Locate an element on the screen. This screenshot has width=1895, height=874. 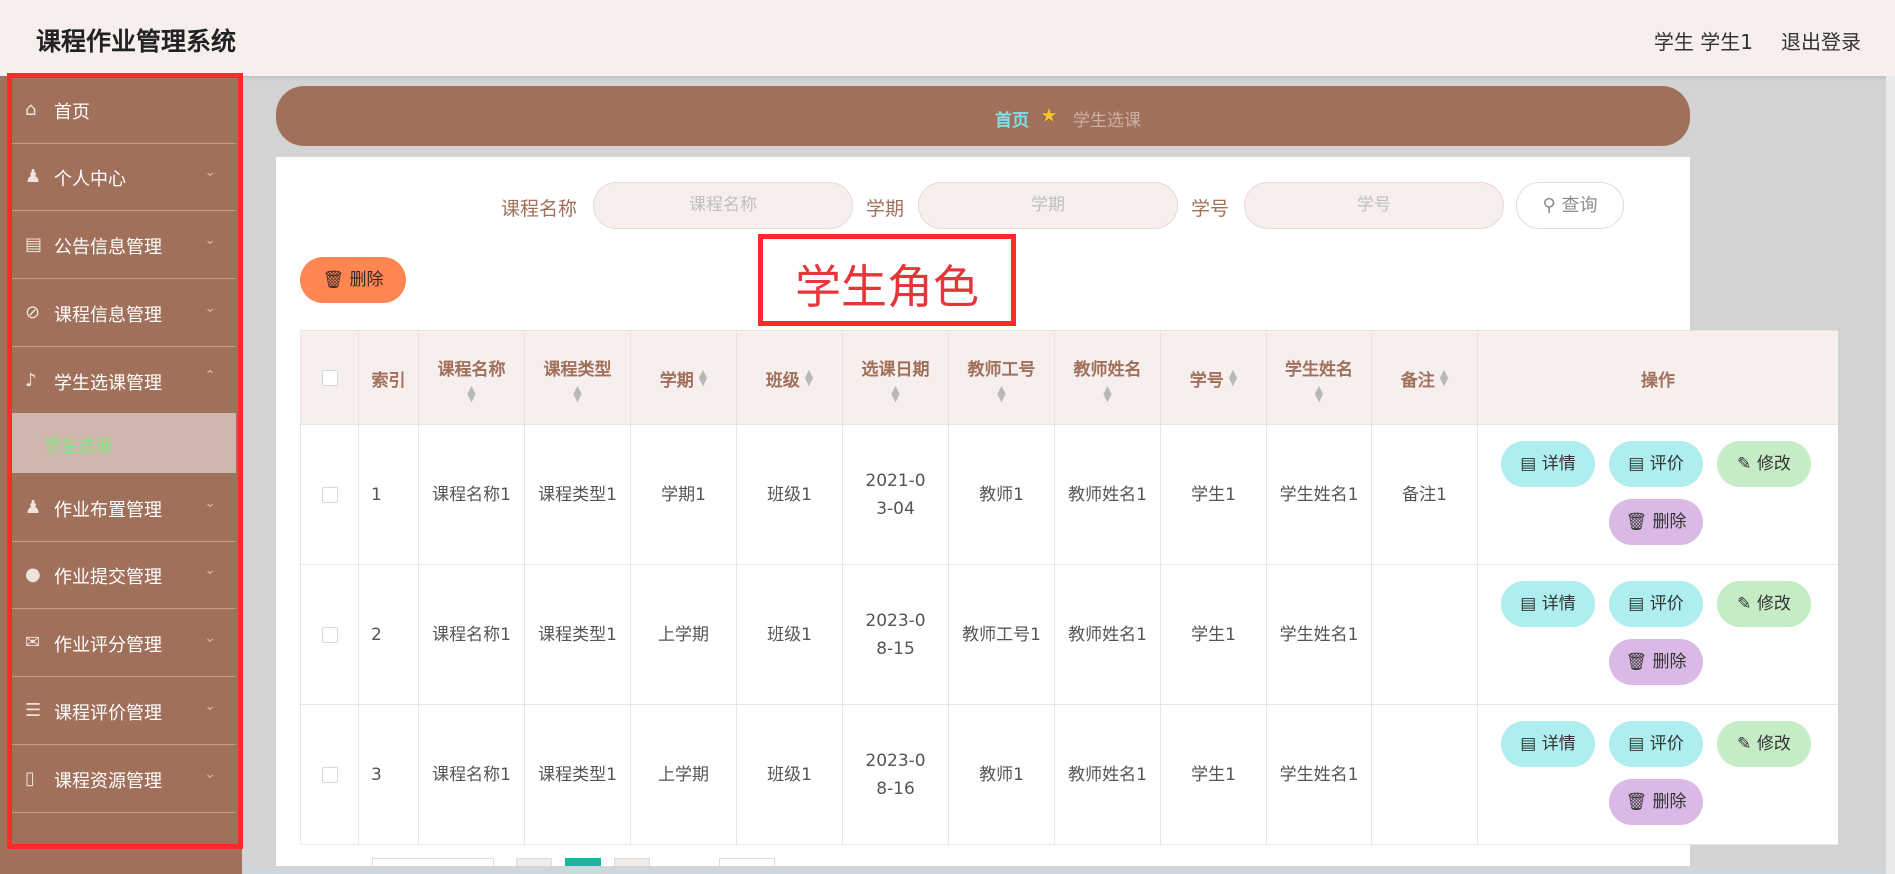
cell-text: 班级1 is located at coordinates (789, 775).